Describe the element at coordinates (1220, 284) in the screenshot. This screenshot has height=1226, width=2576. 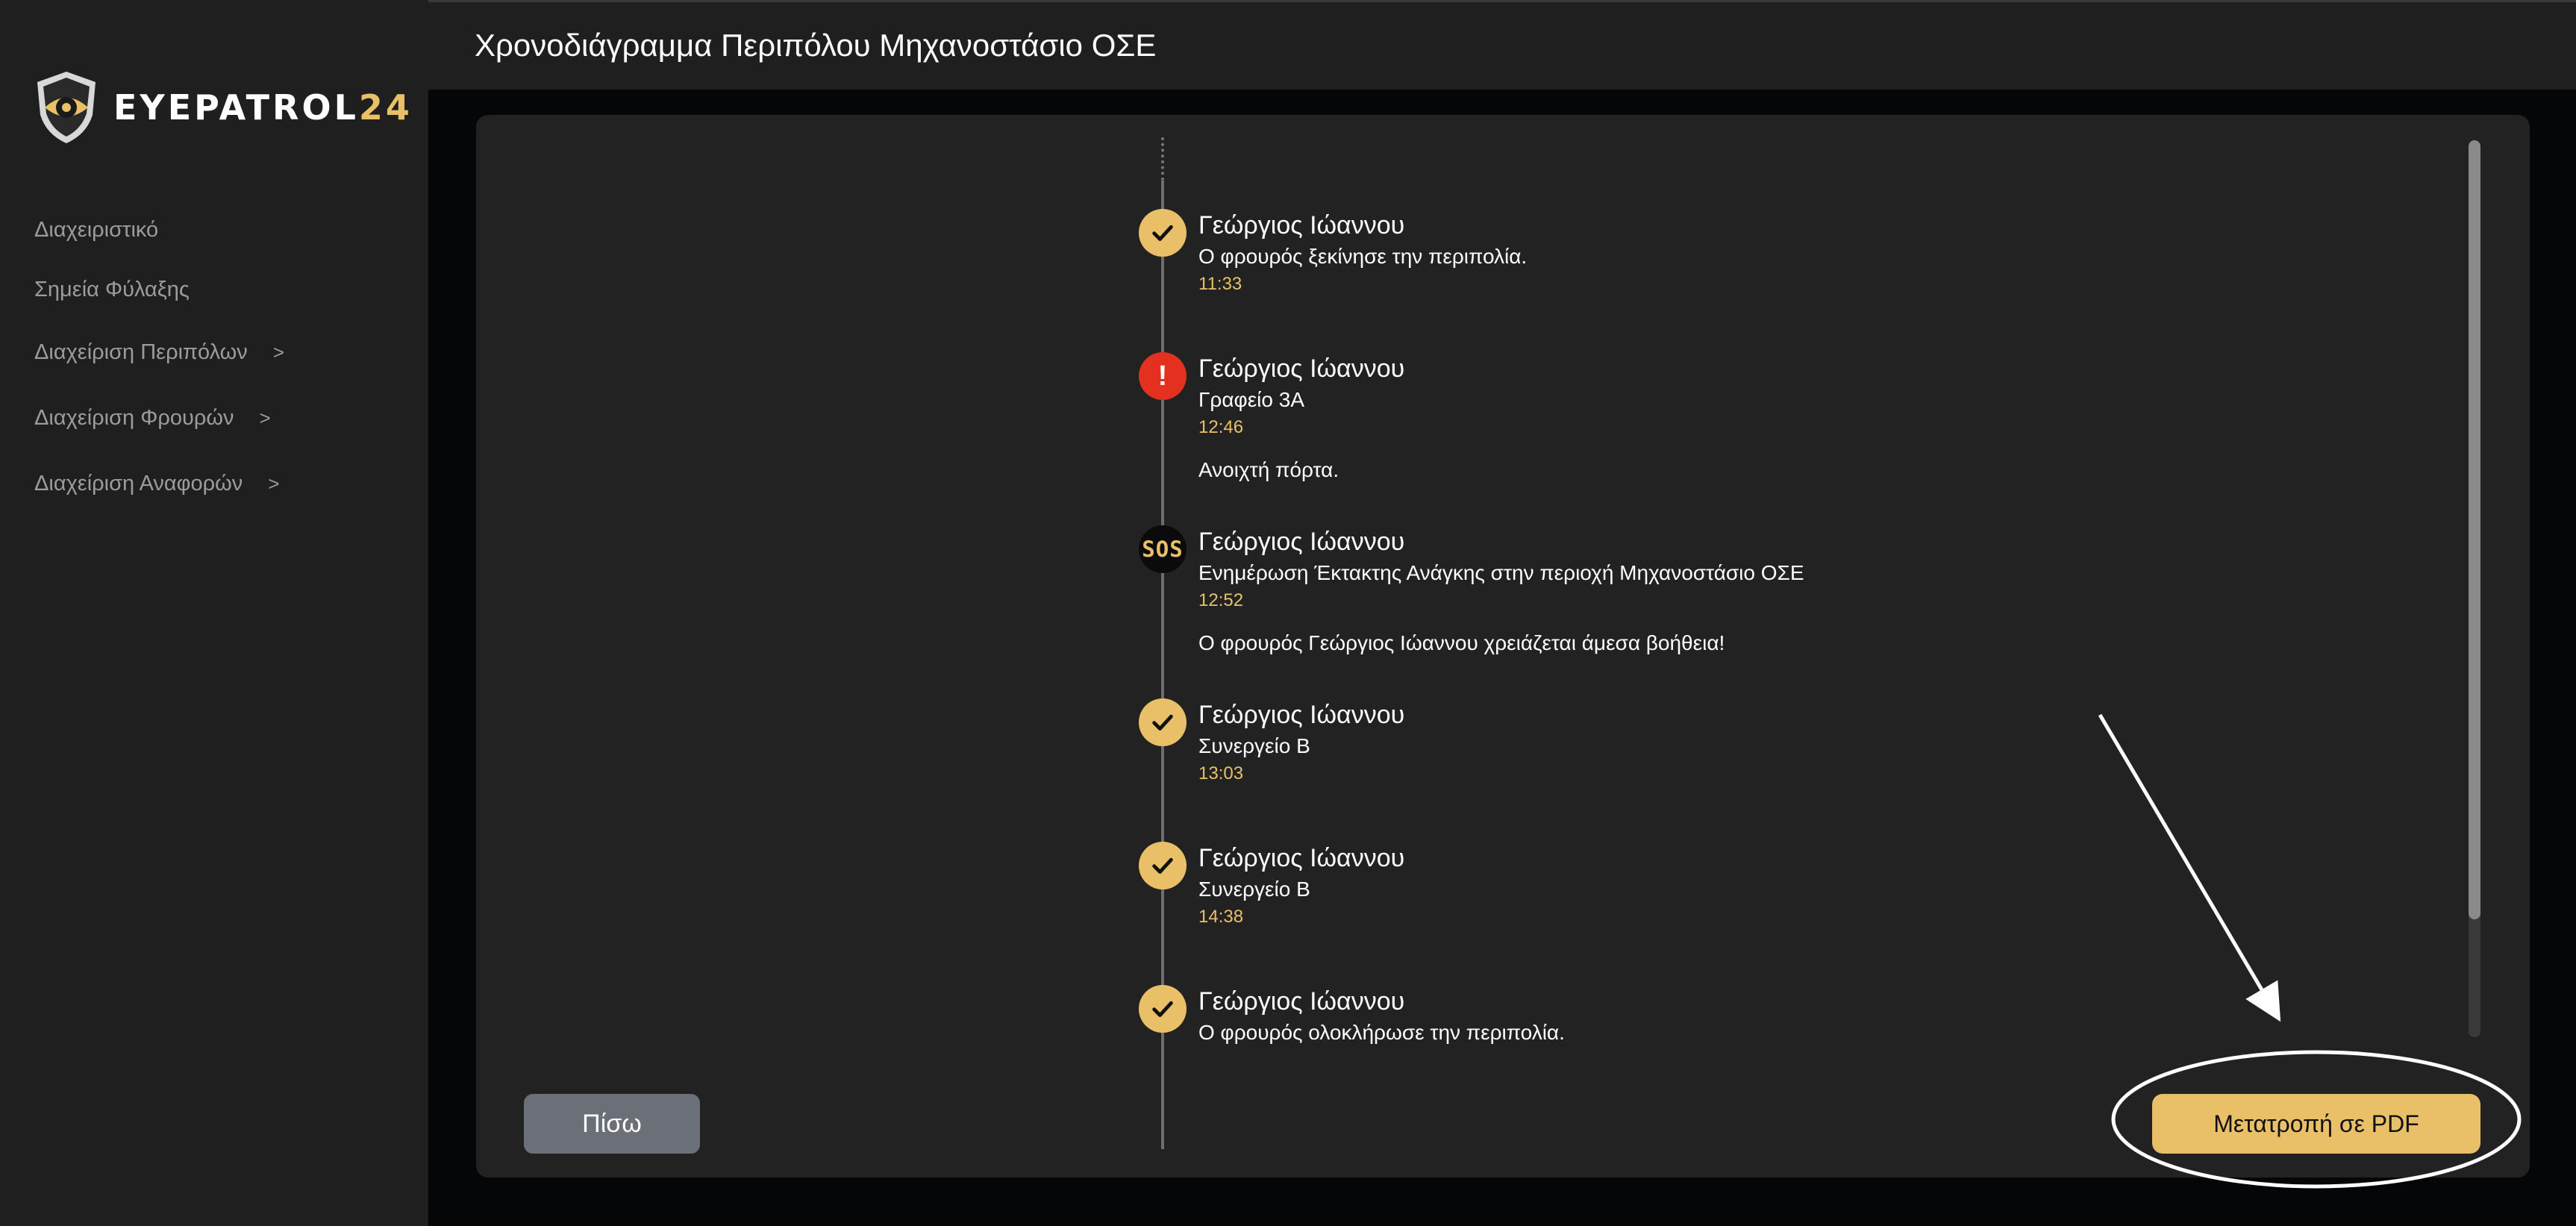
I see `entry-time: 11:33` at that location.